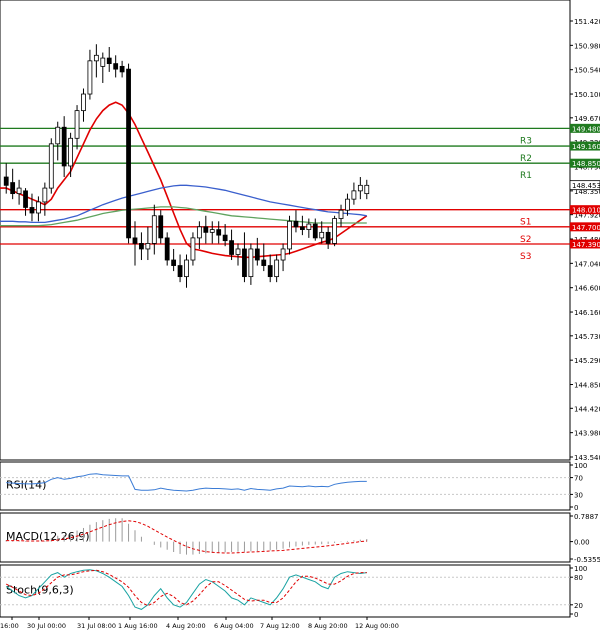 This screenshot has height=634, width=600. What do you see at coordinates (580, 466) in the screenshot?
I see `rsi-panel-tick-label: 100` at bounding box center [580, 466].